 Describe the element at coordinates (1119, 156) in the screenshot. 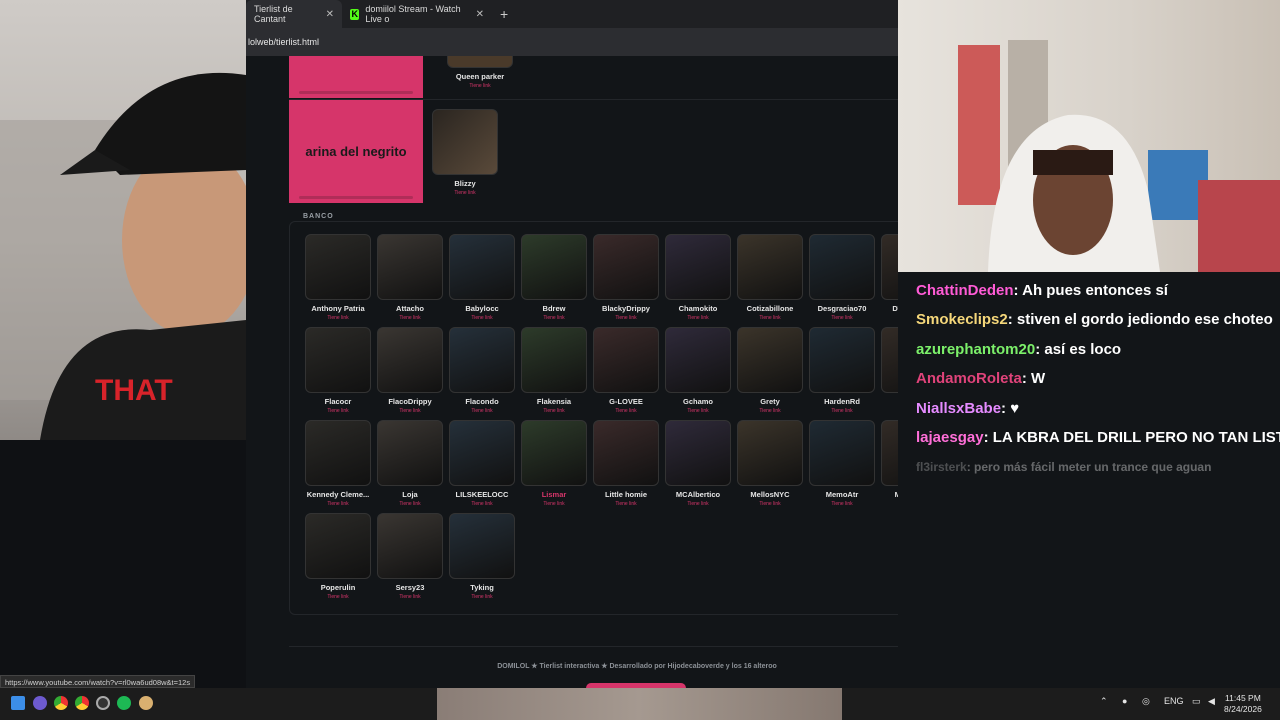

I see `right-webcam-person` at that location.